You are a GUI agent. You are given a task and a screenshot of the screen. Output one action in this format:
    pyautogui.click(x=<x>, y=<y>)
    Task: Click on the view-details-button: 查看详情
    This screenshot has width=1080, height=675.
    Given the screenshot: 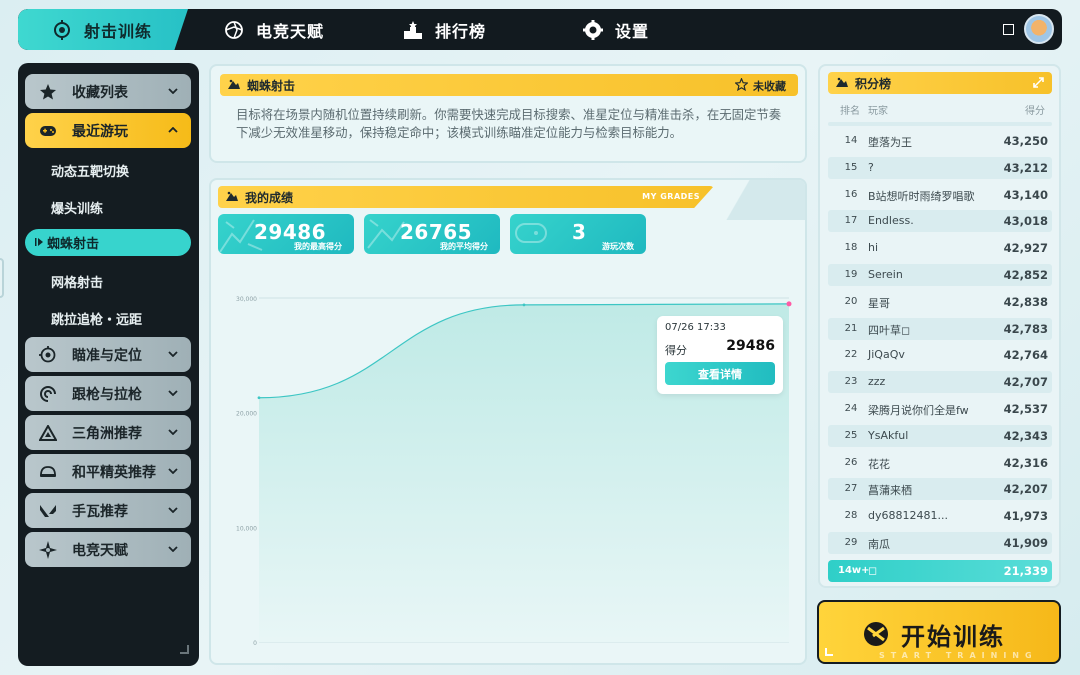 What is the action you would take?
    pyautogui.click(x=720, y=373)
    